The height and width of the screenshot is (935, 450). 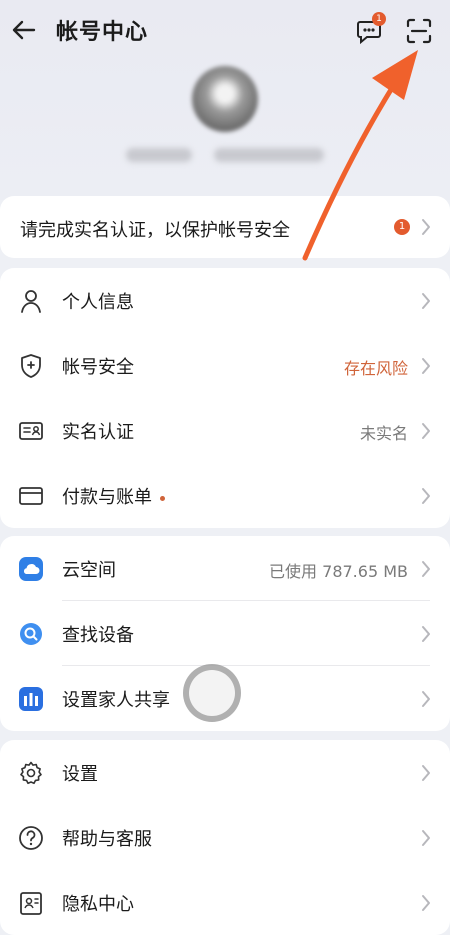 I want to click on person-icon, so click(x=31, y=301).